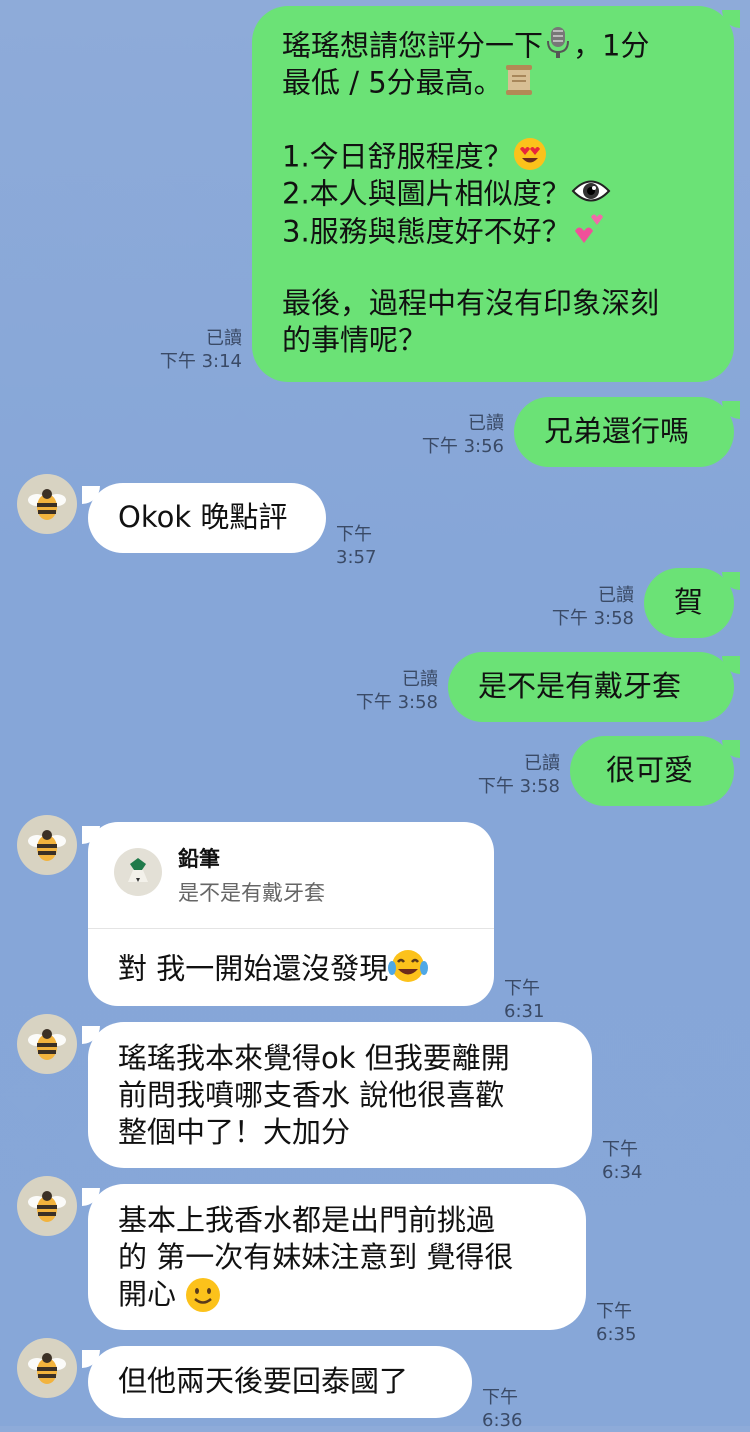  I want to click on message-text: ，1分, so click(611, 45).